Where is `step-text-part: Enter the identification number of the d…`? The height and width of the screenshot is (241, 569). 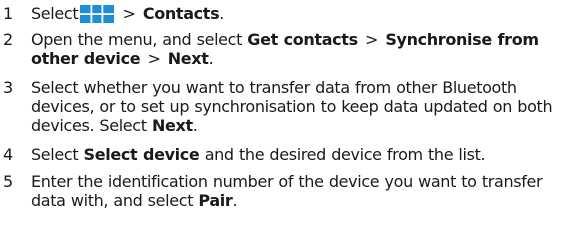
step-text-part: Enter the identification number of the d… is located at coordinates (287, 191).